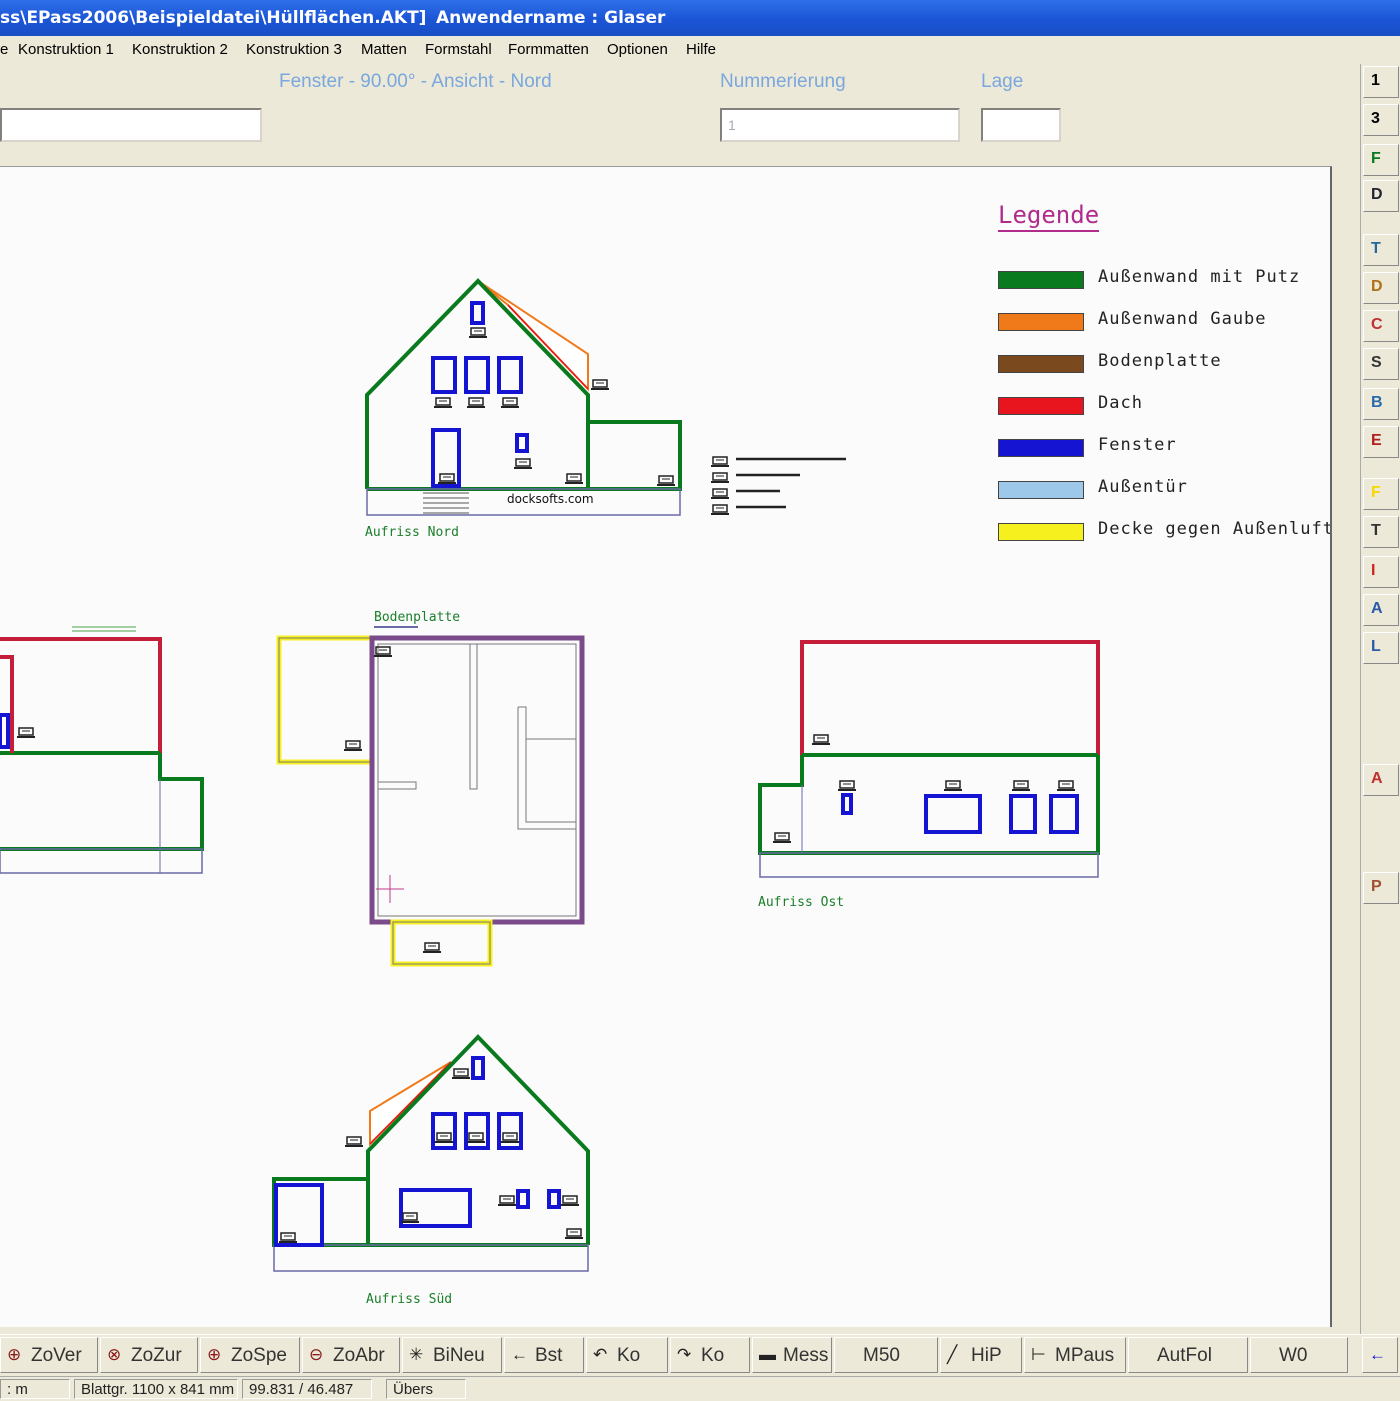 This screenshot has width=1400, height=1401. Describe the element at coordinates (1376, 886) in the screenshot. I see `right-tool-label: P` at that location.